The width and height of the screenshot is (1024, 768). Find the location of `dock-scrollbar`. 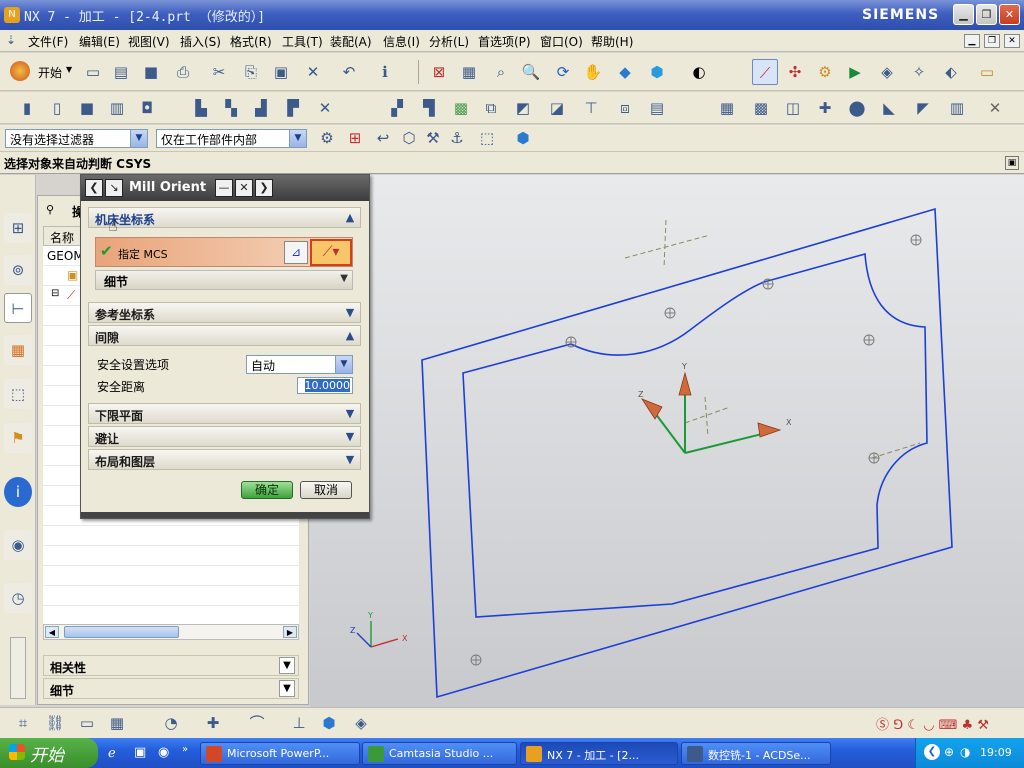

dock-scrollbar is located at coordinates (18, 668).